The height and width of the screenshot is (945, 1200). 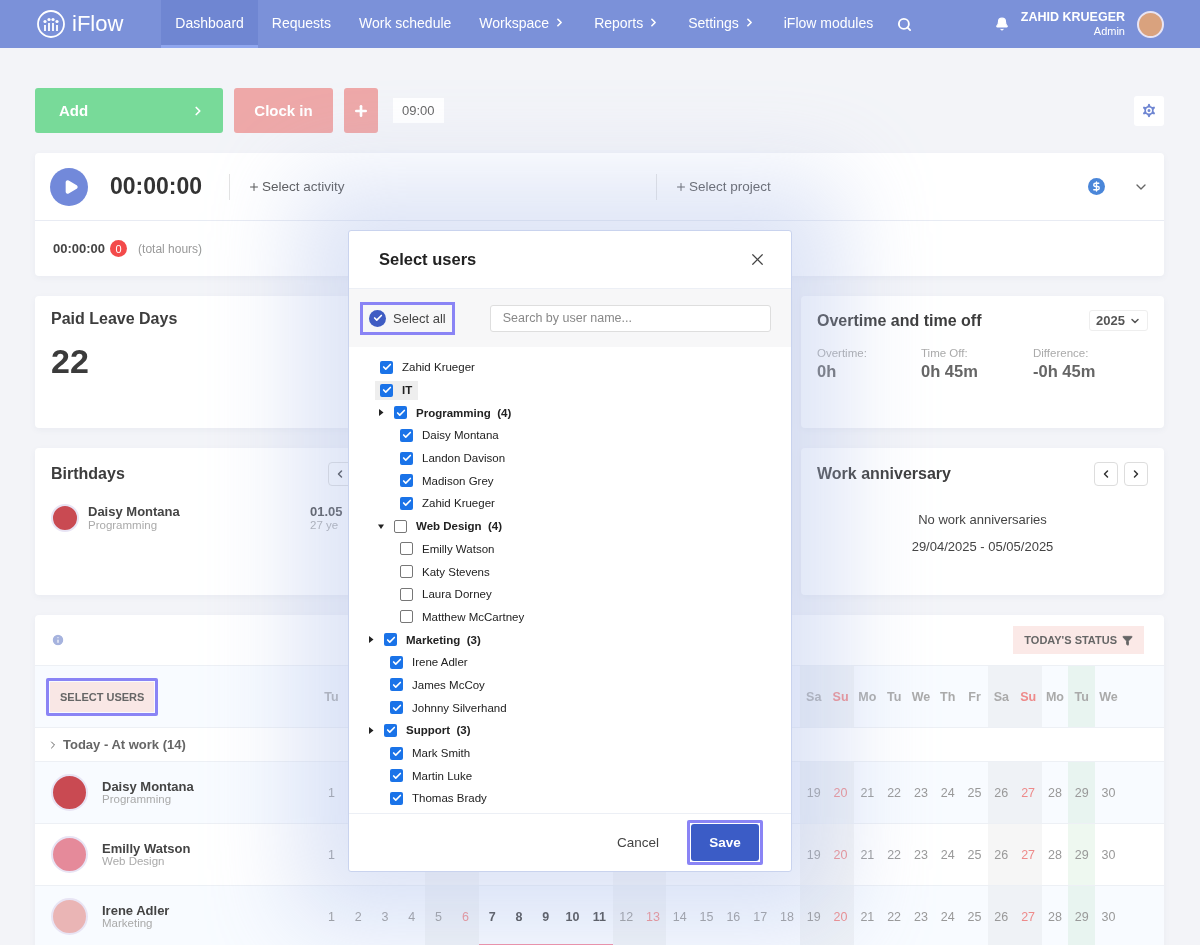 I want to click on select-project-link: Select project, so click(x=713, y=186).